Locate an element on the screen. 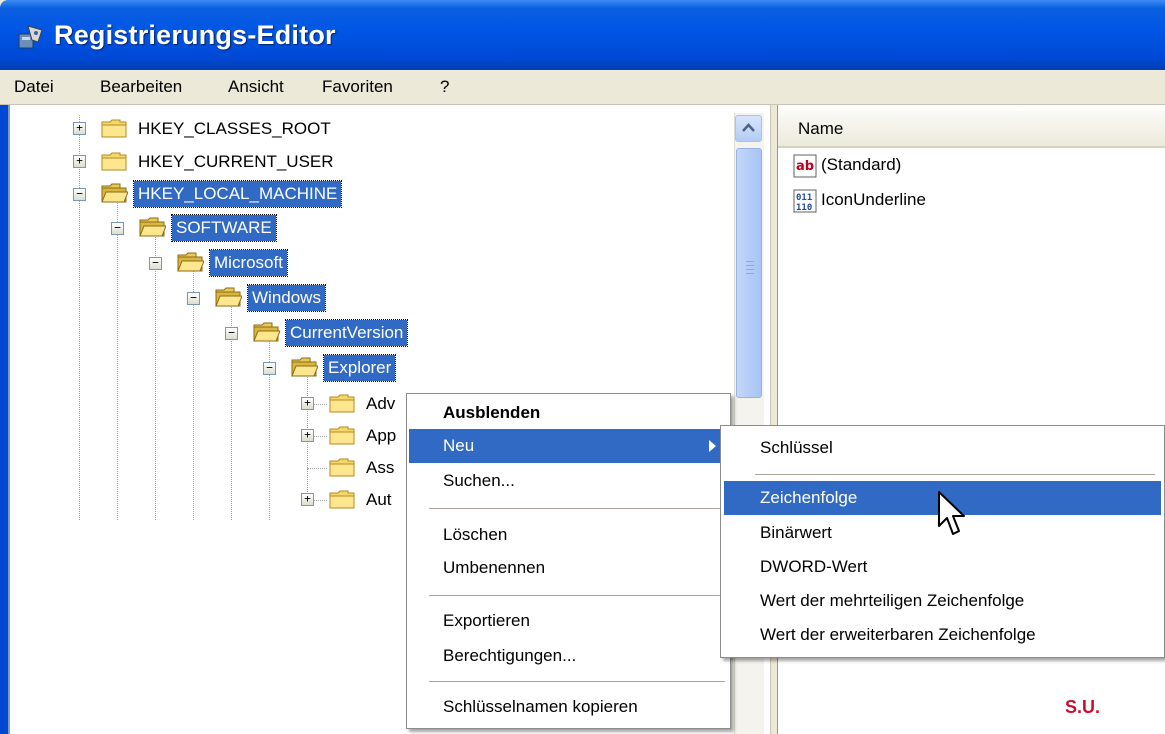 This screenshot has width=1165, height=734. menu-ansicht: Ansicht is located at coordinates (256, 87).